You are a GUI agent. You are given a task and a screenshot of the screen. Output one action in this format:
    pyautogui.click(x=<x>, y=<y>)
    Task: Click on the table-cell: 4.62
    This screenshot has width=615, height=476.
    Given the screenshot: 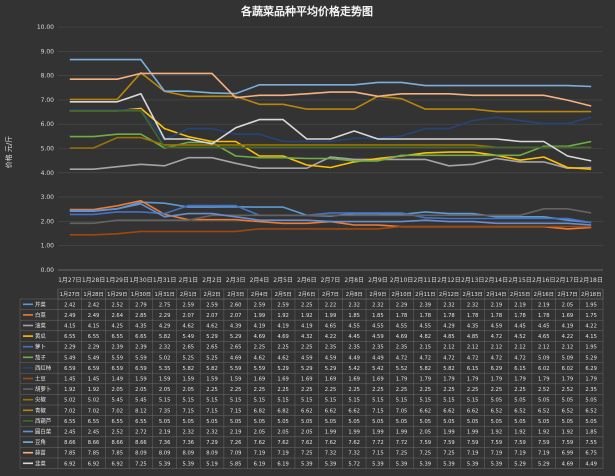 What is the action you would take?
    pyautogui.click(x=189, y=327)
    